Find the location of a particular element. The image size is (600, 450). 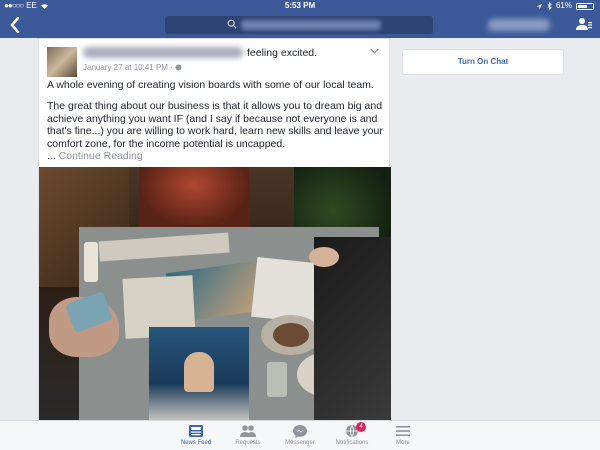

tab-label: Notifications is located at coordinates (352, 443).